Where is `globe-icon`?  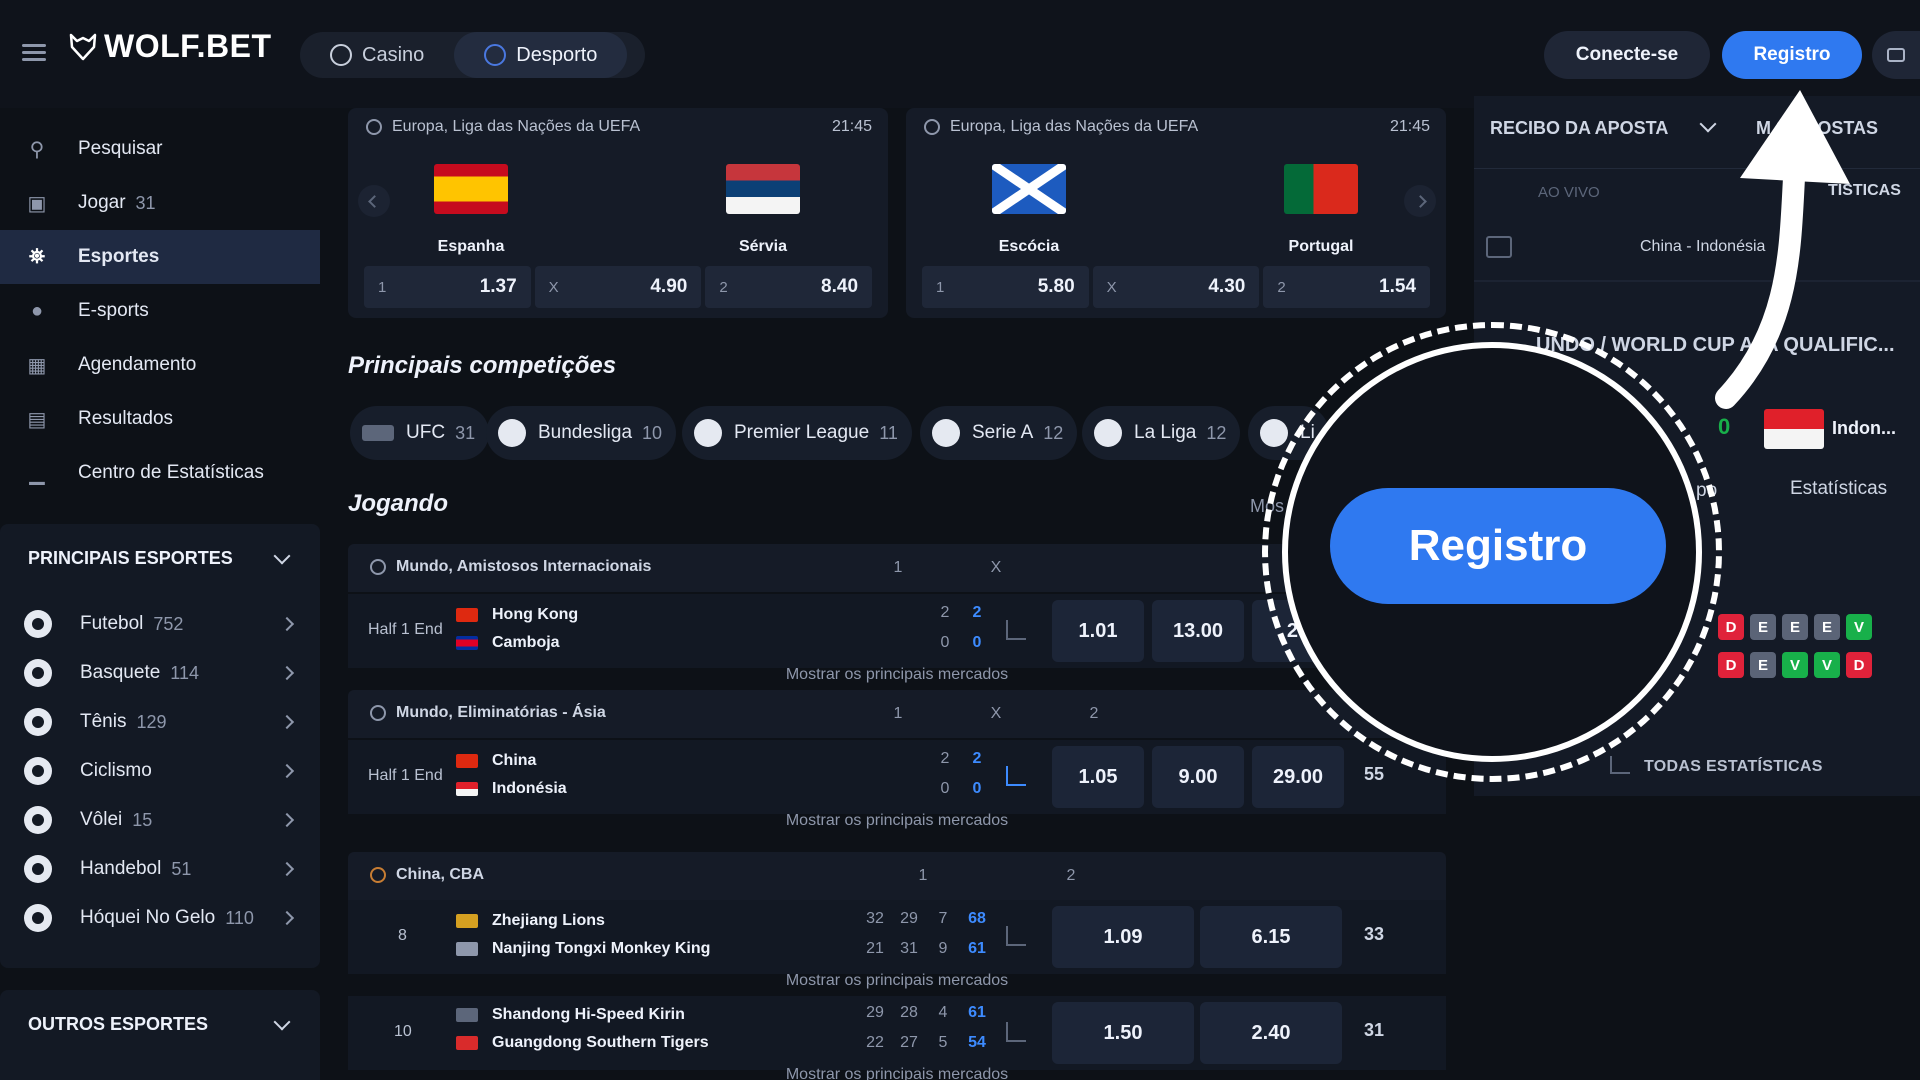
globe-icon is located at coordinates (378, 713).